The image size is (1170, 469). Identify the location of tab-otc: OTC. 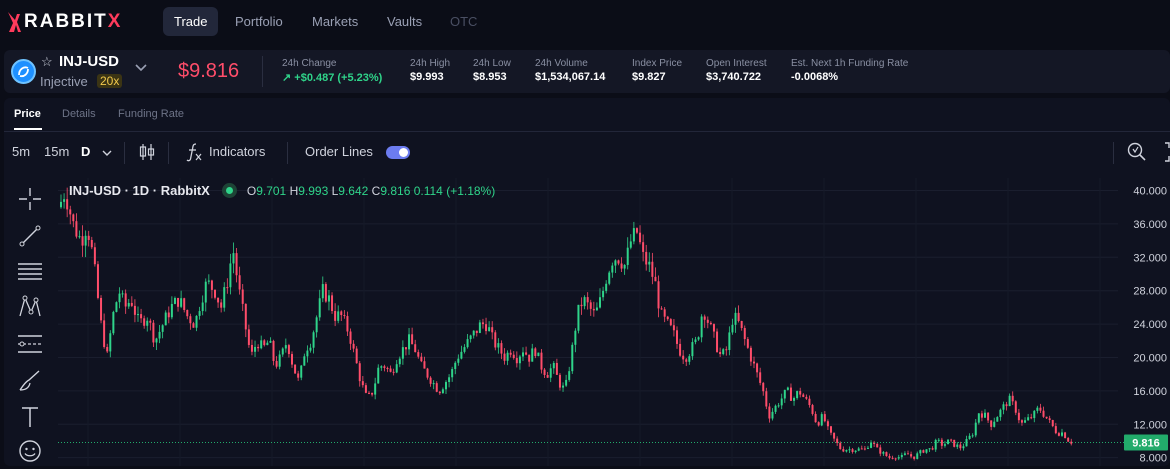
(463, 21).